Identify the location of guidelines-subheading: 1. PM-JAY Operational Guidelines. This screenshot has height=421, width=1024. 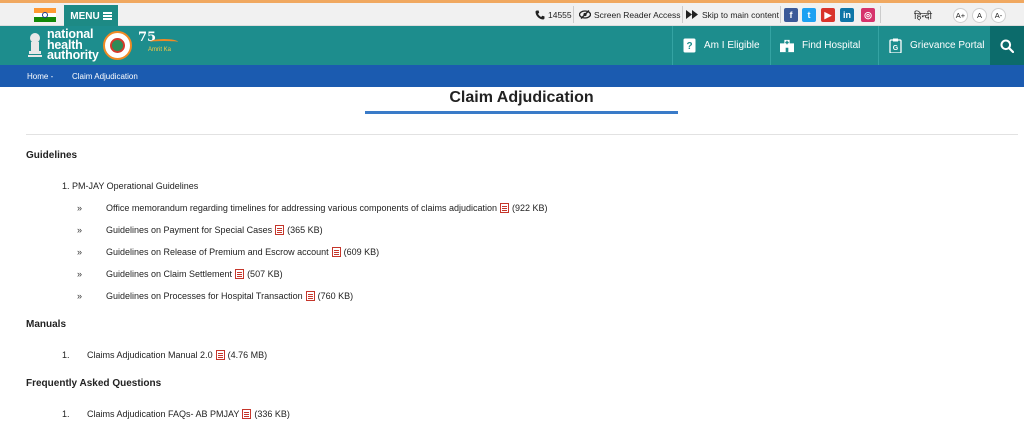
(130, 186).